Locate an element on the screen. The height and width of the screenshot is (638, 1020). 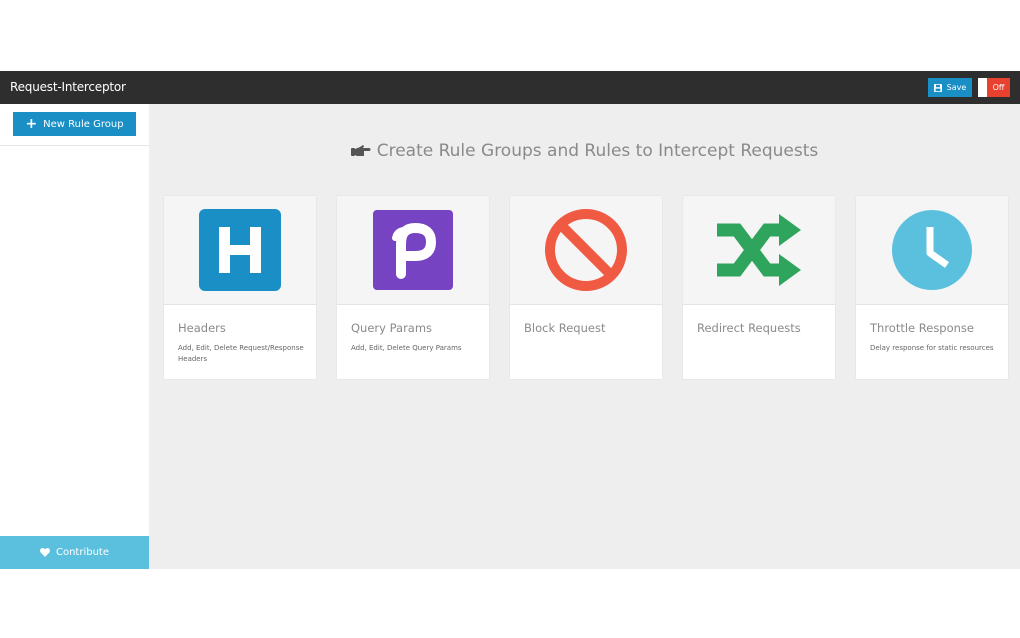
clock-icon is located at coordinates (932, 250).